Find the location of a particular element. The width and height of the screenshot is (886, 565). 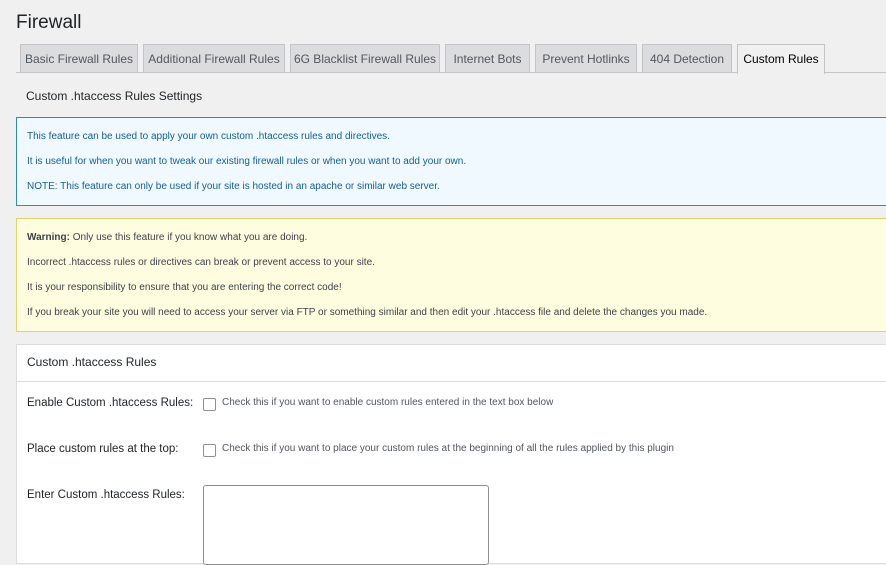

custom-rules-textarea is located at coordinates (346, 525).